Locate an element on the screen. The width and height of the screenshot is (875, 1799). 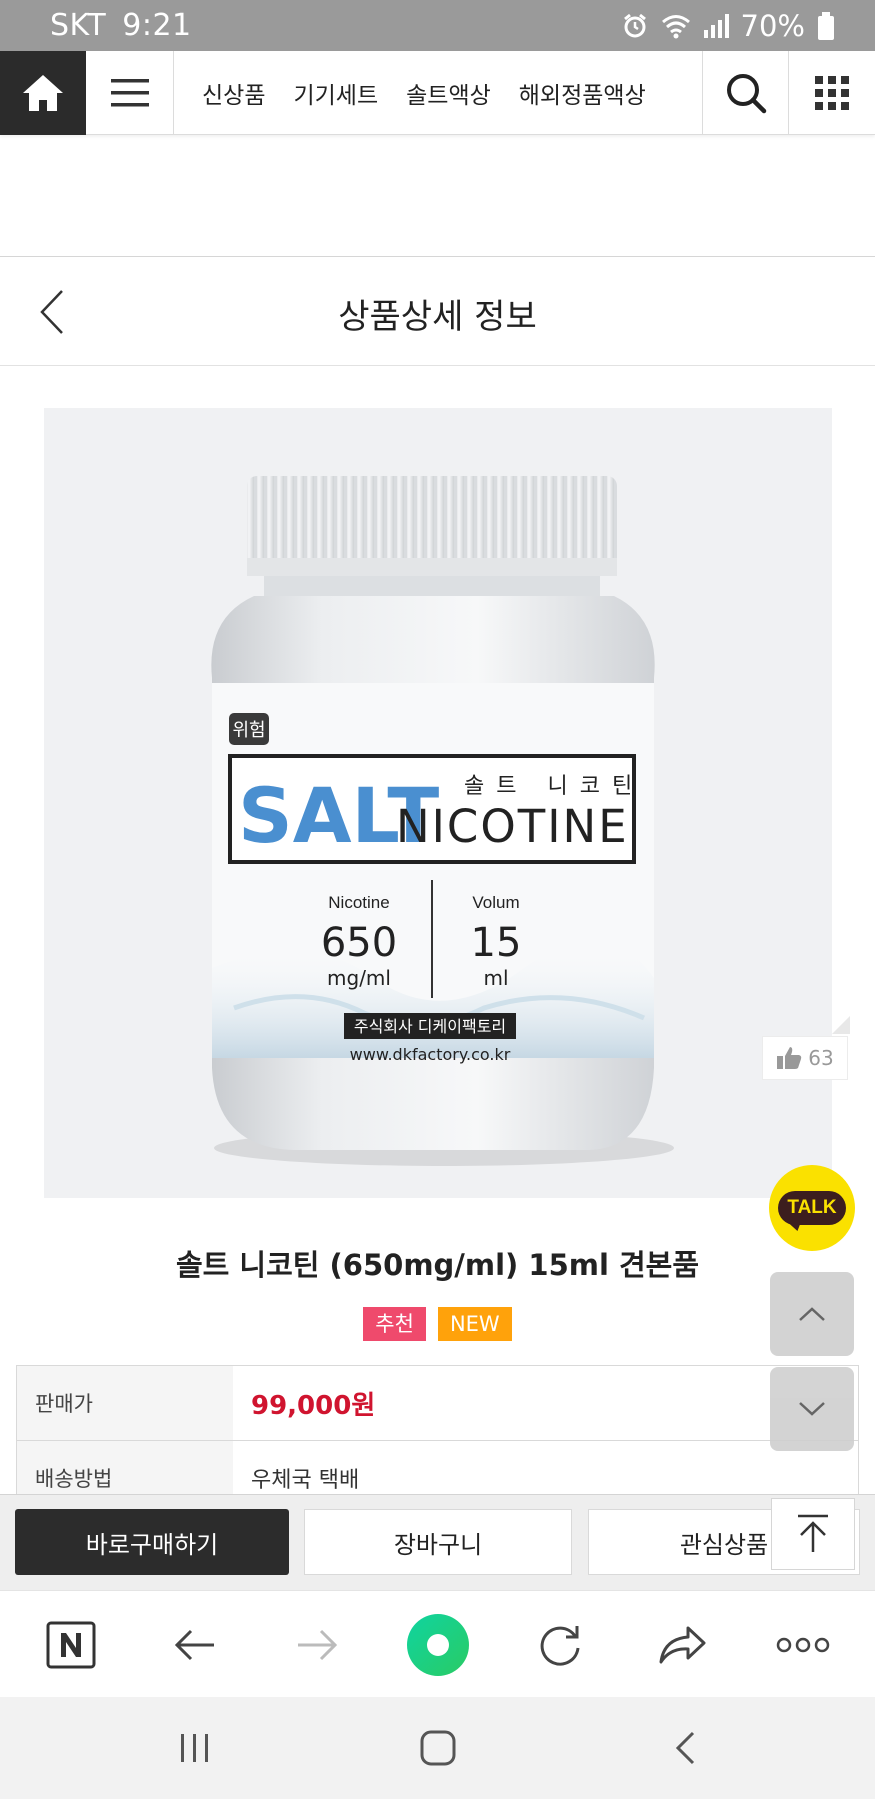
price-value-cell: 99,000원 is located at coordinates (545, 1403).